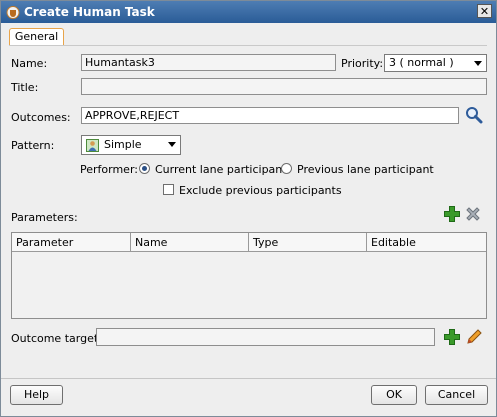  What do you see at coordinates (394, 395) in the screenshot?
I see `ok-button: OK` at bounding box center [394, 395].